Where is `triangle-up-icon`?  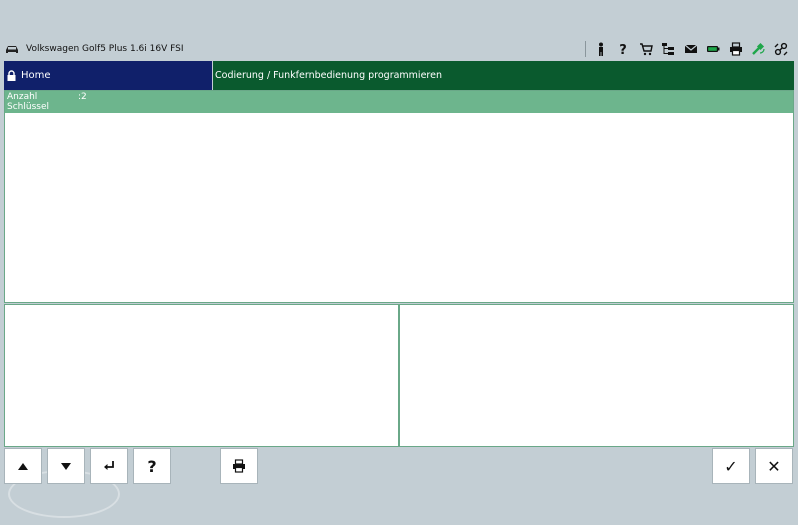 triangle-up-icon is located at coordinates (23, 466).